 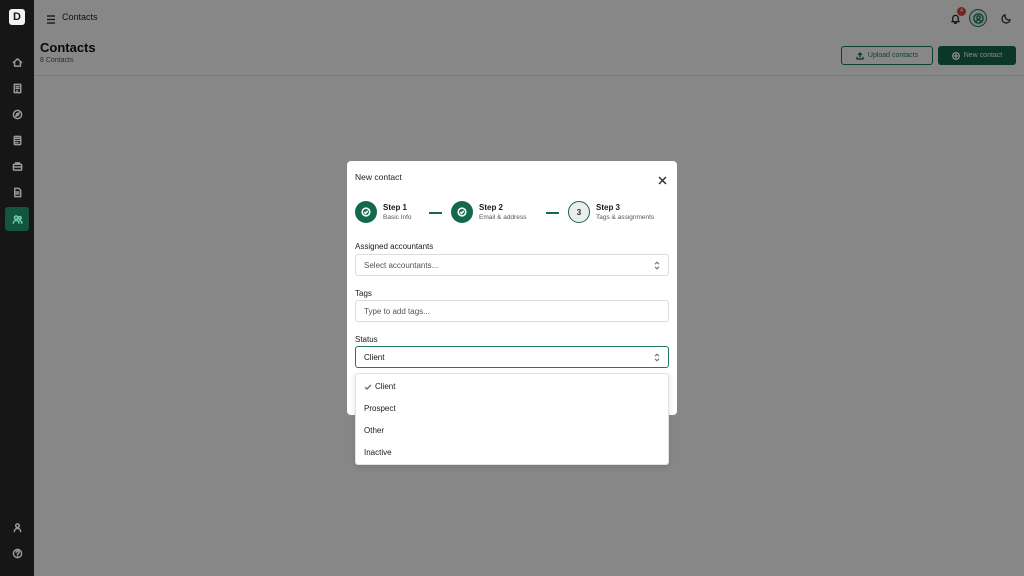 I want to click on app-logo: D, so click(x=17, y=17).